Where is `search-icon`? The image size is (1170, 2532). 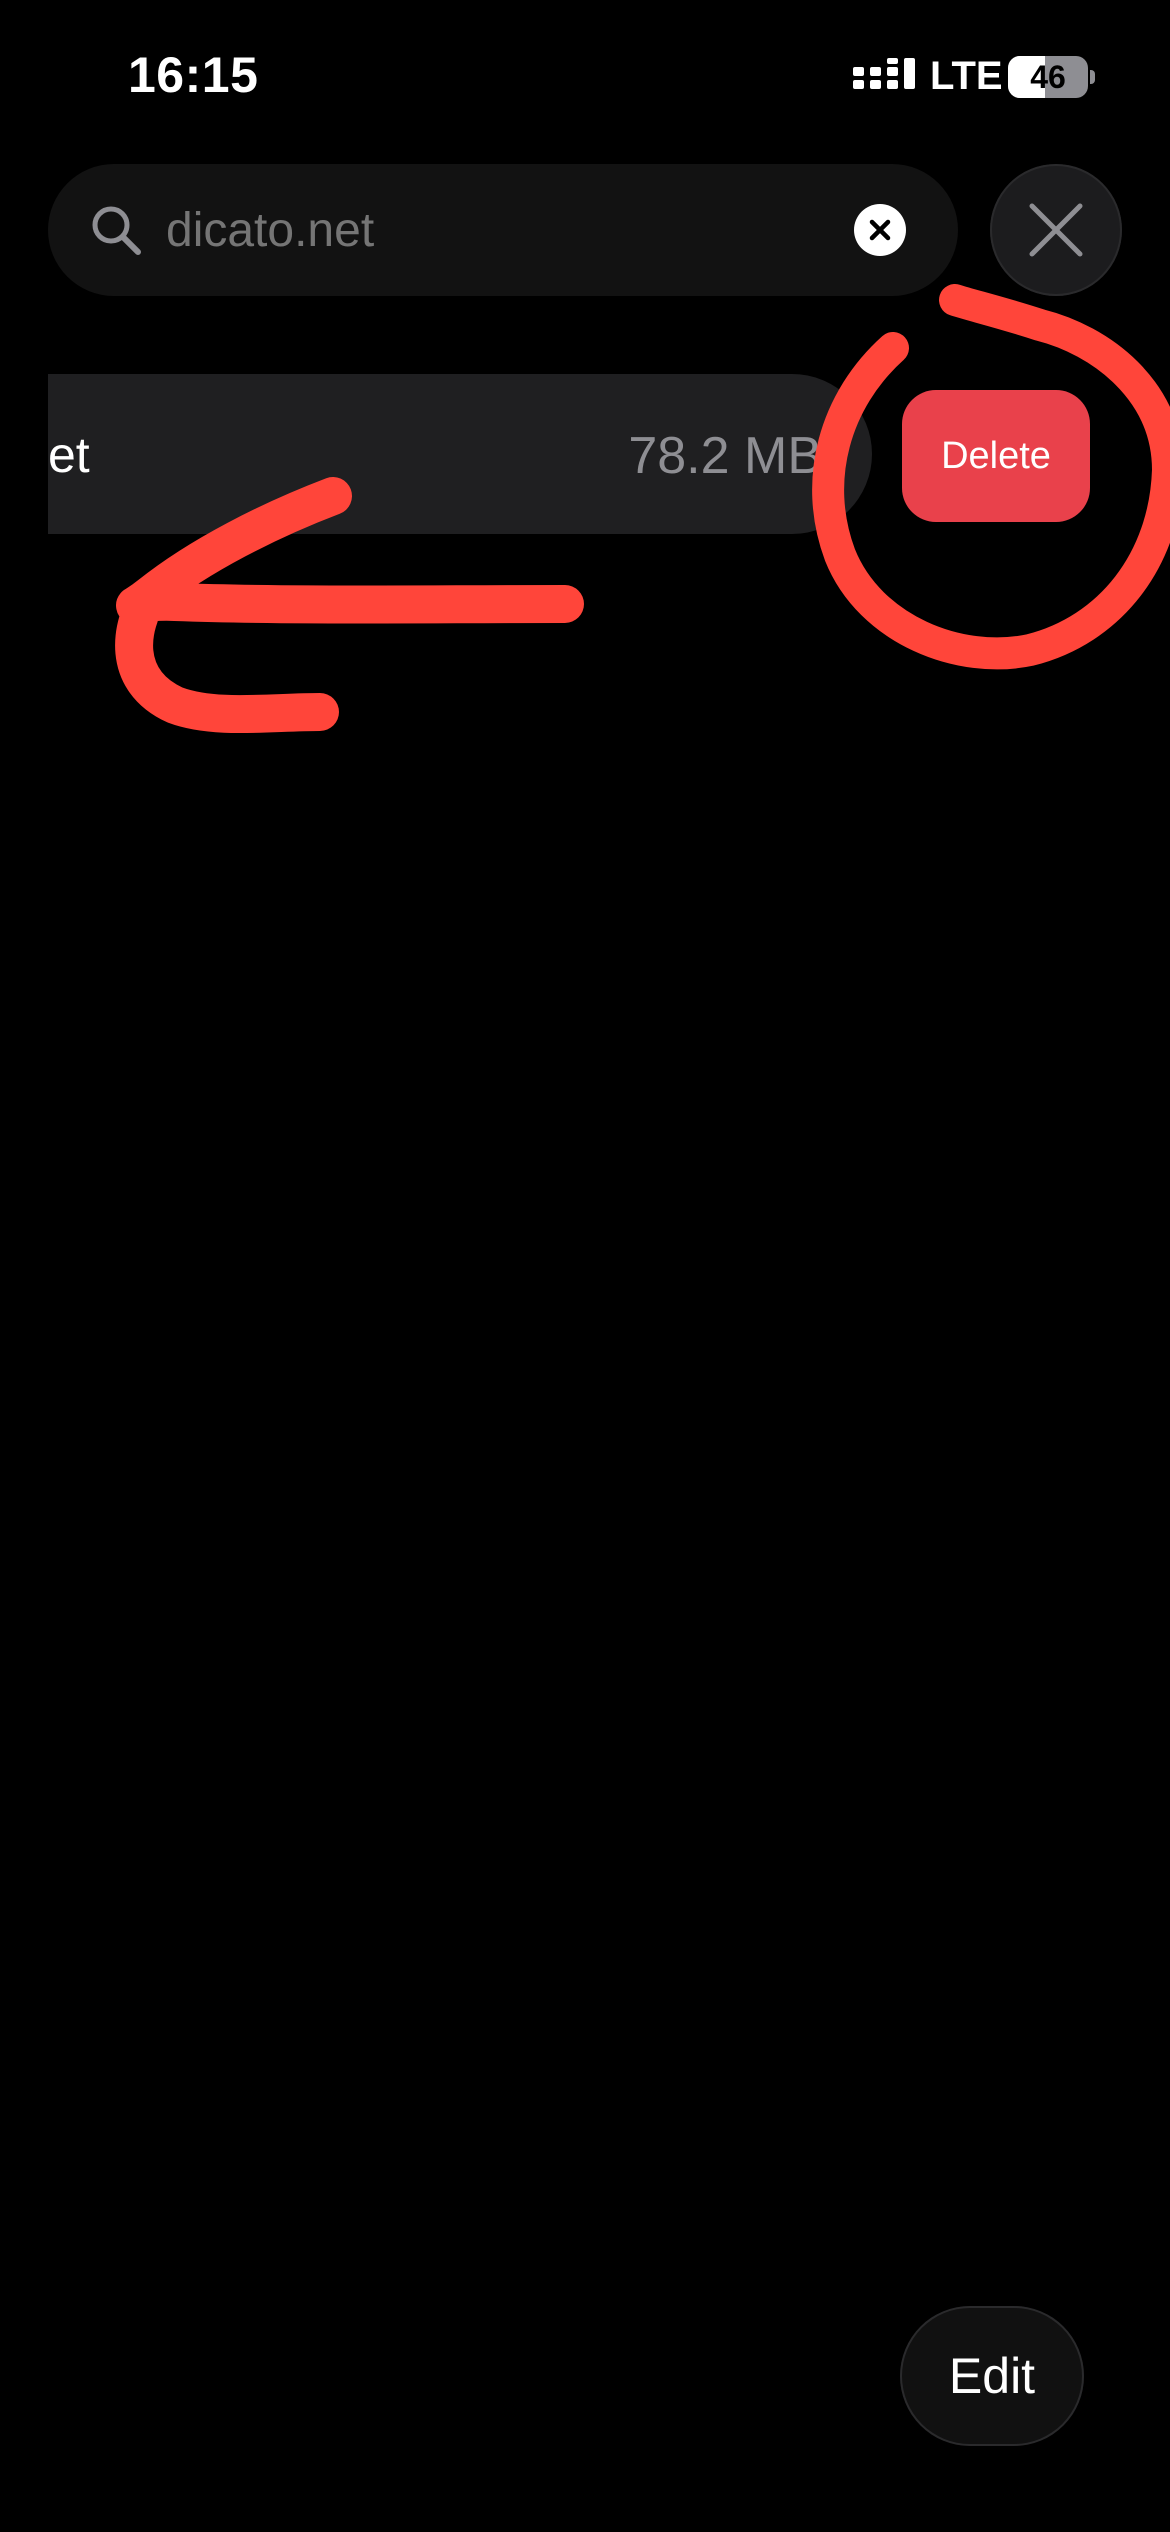
search-icon is located at coordinates (116, 230).